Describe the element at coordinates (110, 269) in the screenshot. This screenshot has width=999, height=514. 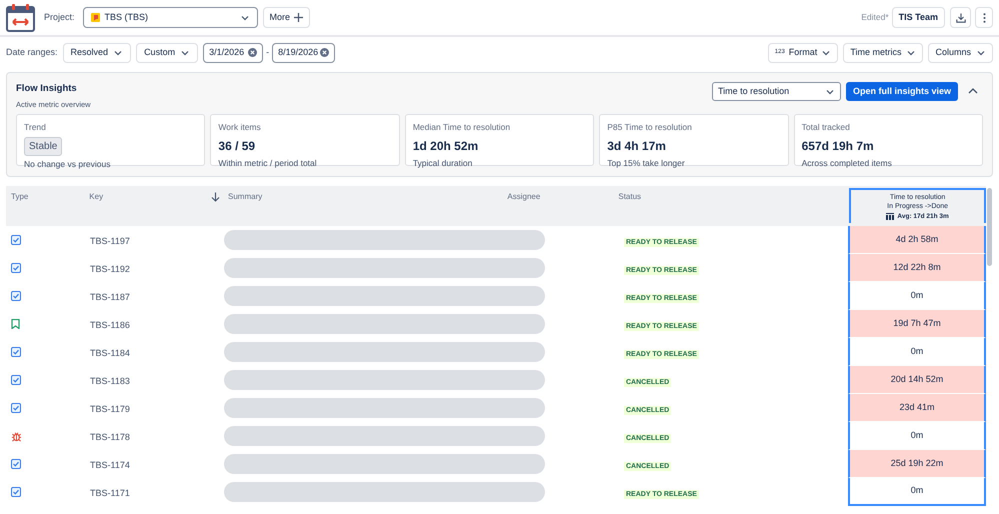
I see `issue-key: TBS-1192` at that location.